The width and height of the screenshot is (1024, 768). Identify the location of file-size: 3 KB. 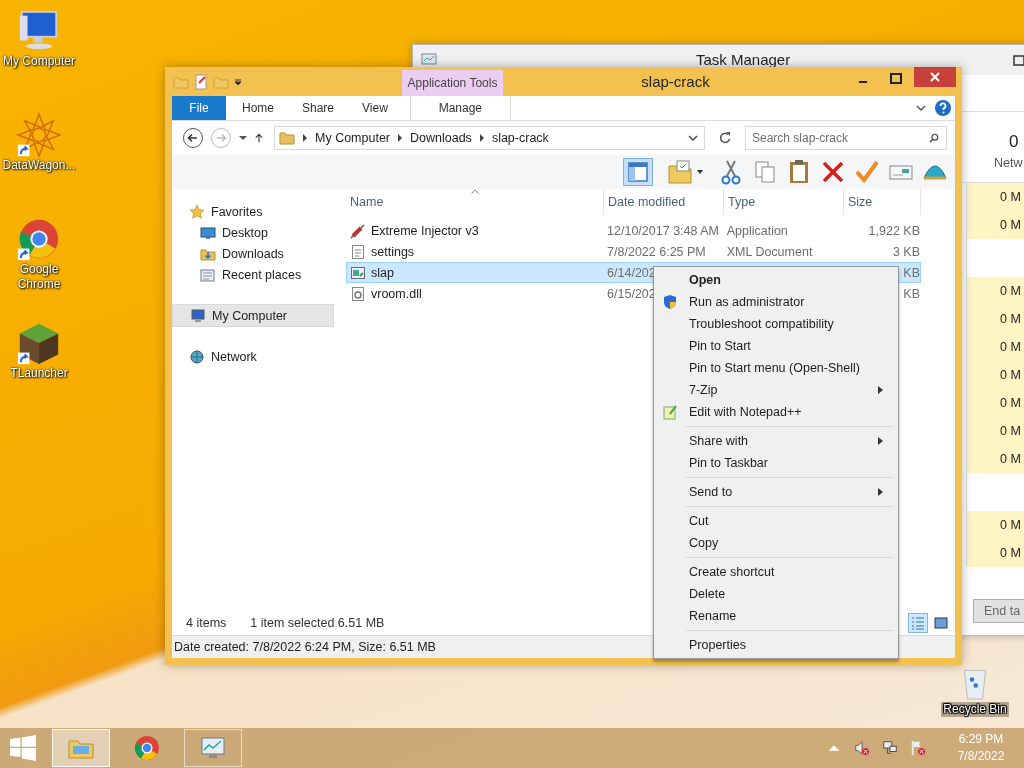
(906, 251).